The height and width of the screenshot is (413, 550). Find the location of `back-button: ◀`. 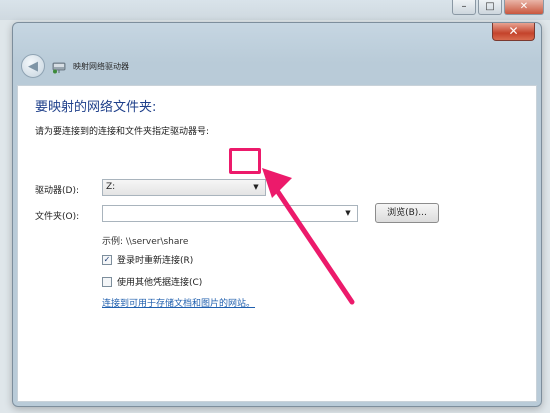

back-button: ◀ is located at coordinates (33, 66).